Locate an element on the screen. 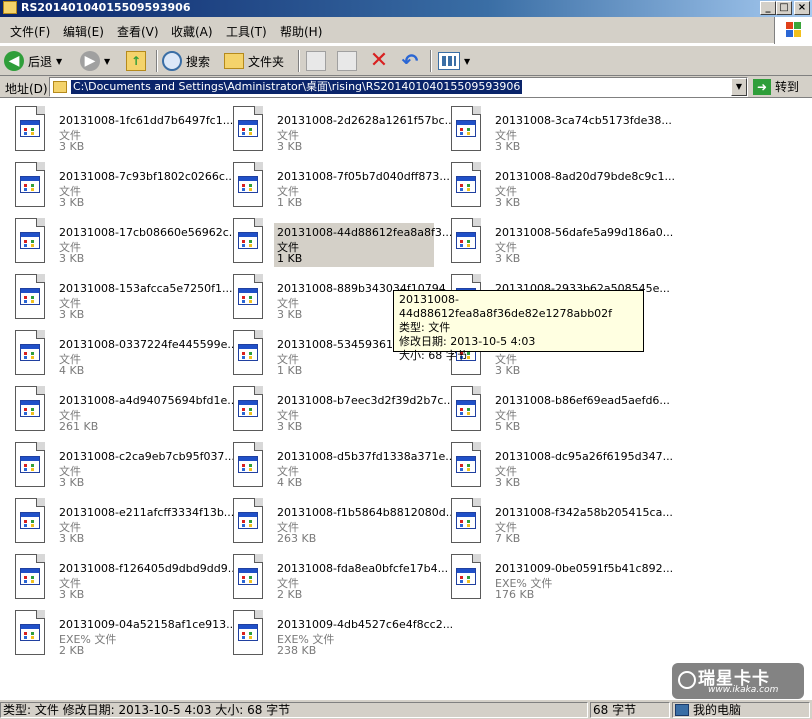  menu-favorites: 收藏(A) is located at coordinates (192, 31).